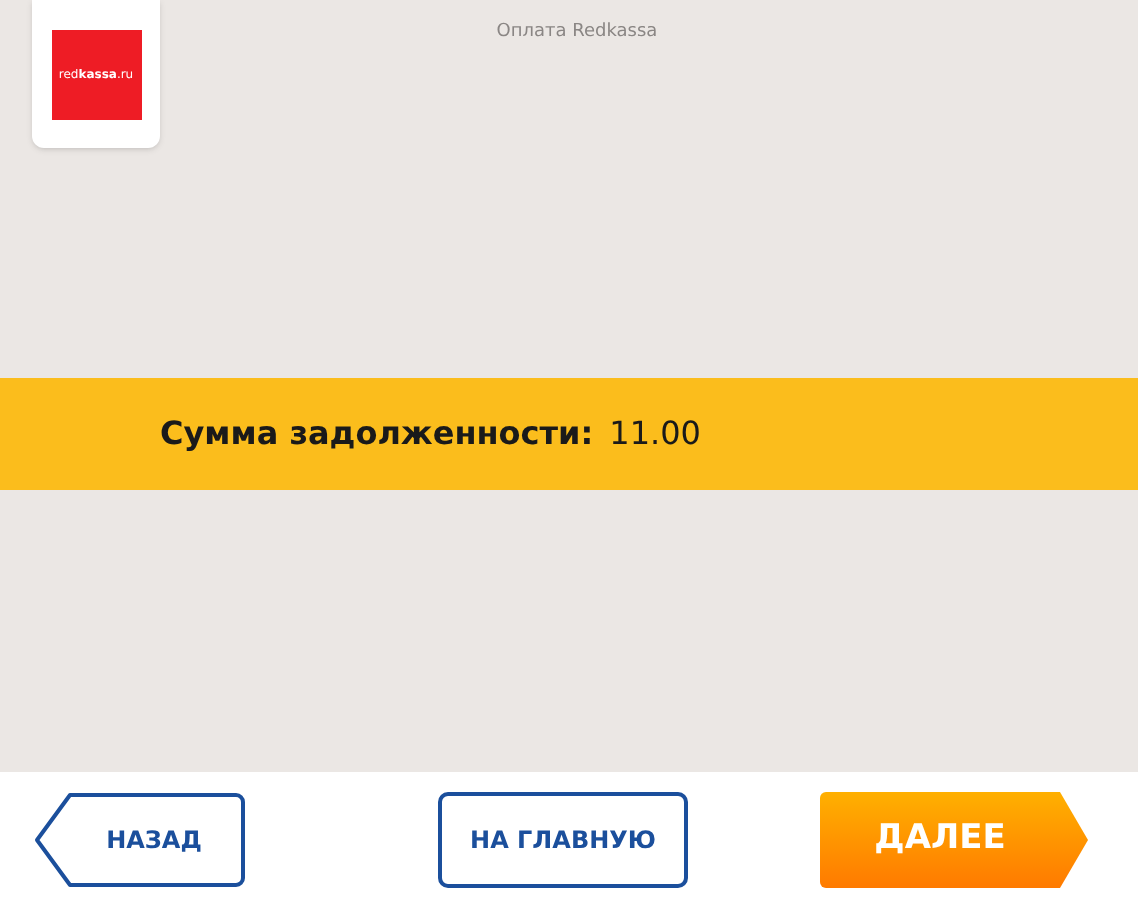 This screenshot has height=908, width=1138. I want to click on back-button: НАЗАД, so click(140, 840).